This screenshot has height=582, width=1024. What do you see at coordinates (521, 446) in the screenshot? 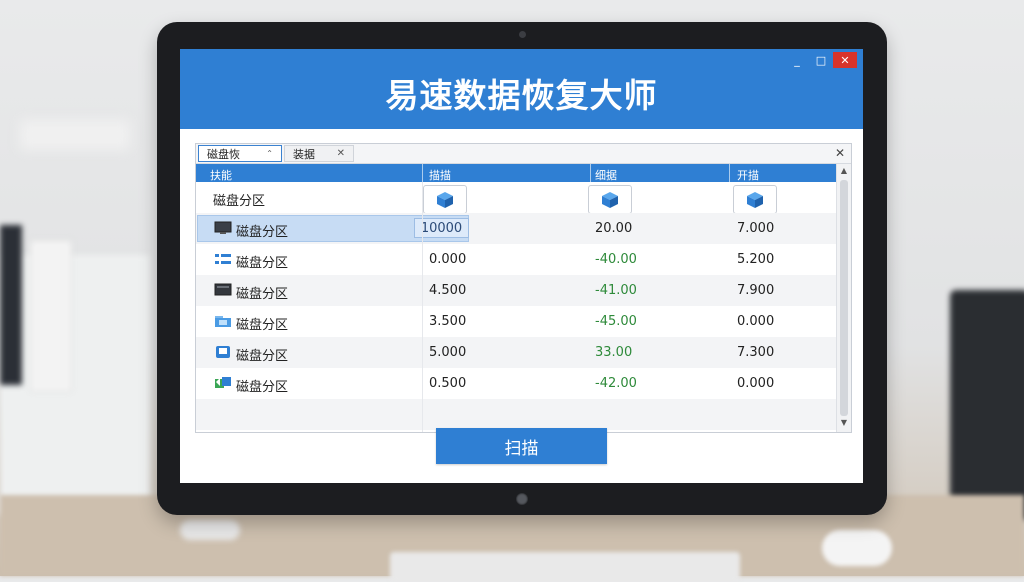
I see `scan-button: 扫描` at bounding box center [521, 446].